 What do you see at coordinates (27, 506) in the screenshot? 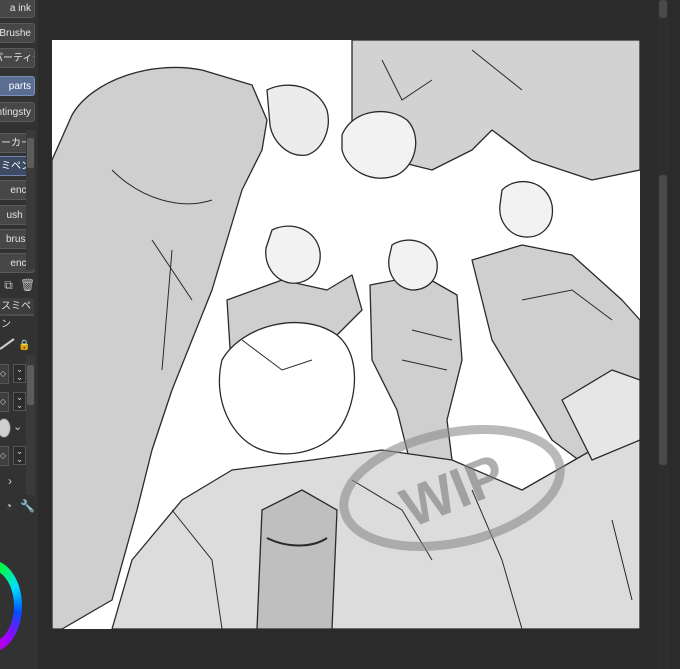
I see `settings-icon: 🔧` at bounding box center [27, 506].